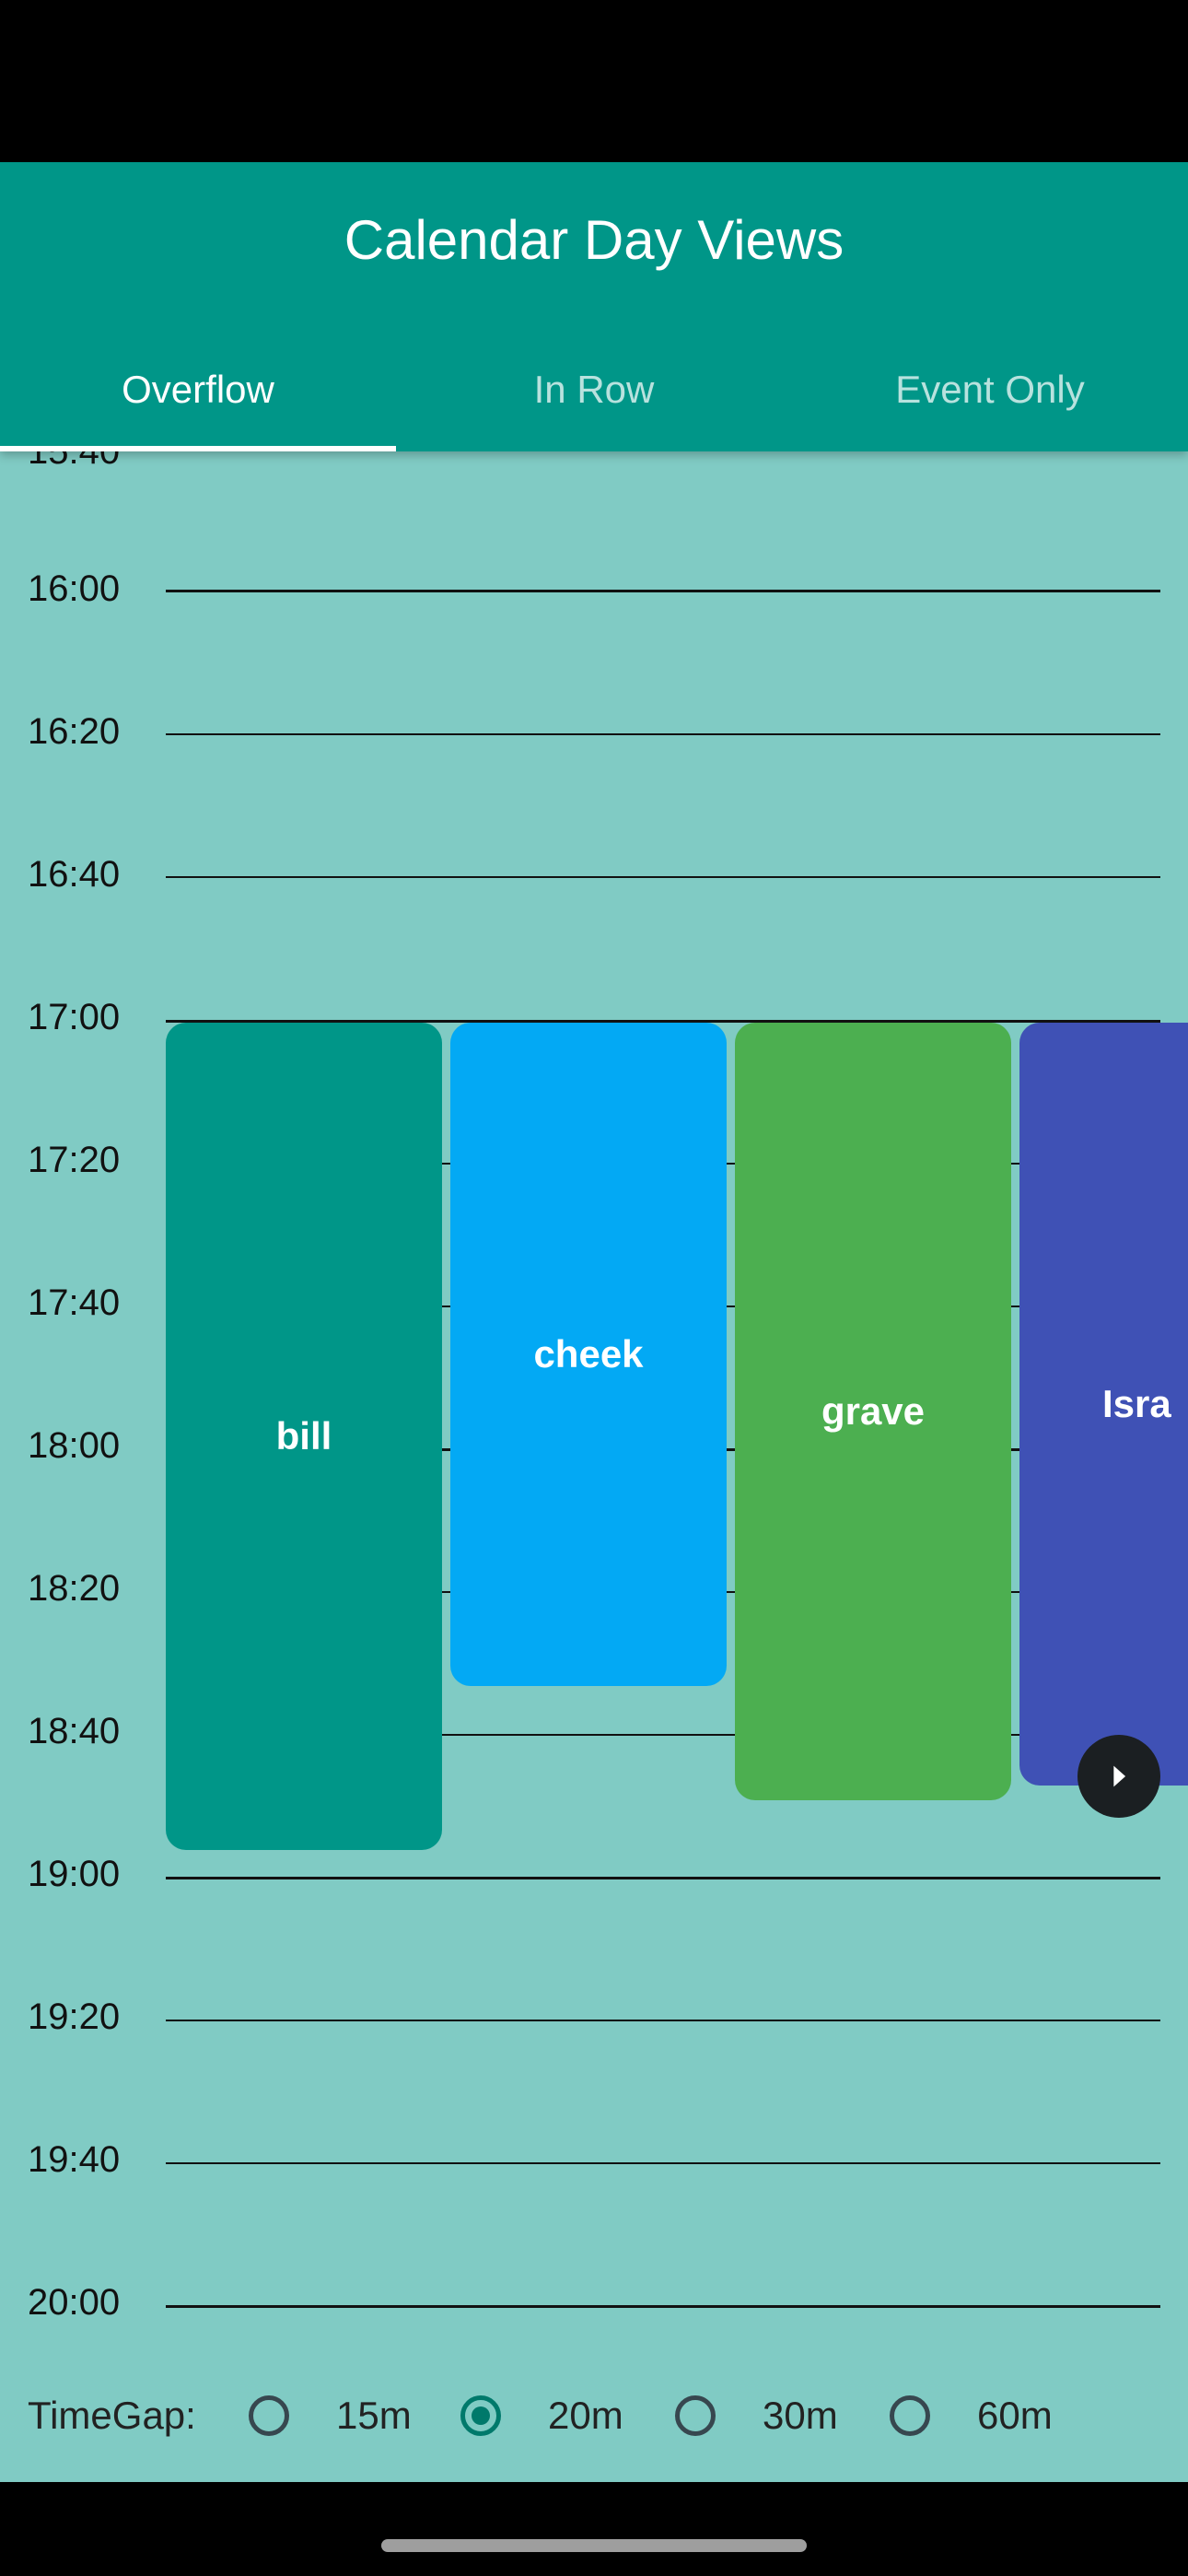 The image size is (1188, 2576). I want to click on timegap-bar: TimeGap: 15m 20m 30m 60m, so click(594, 2415).